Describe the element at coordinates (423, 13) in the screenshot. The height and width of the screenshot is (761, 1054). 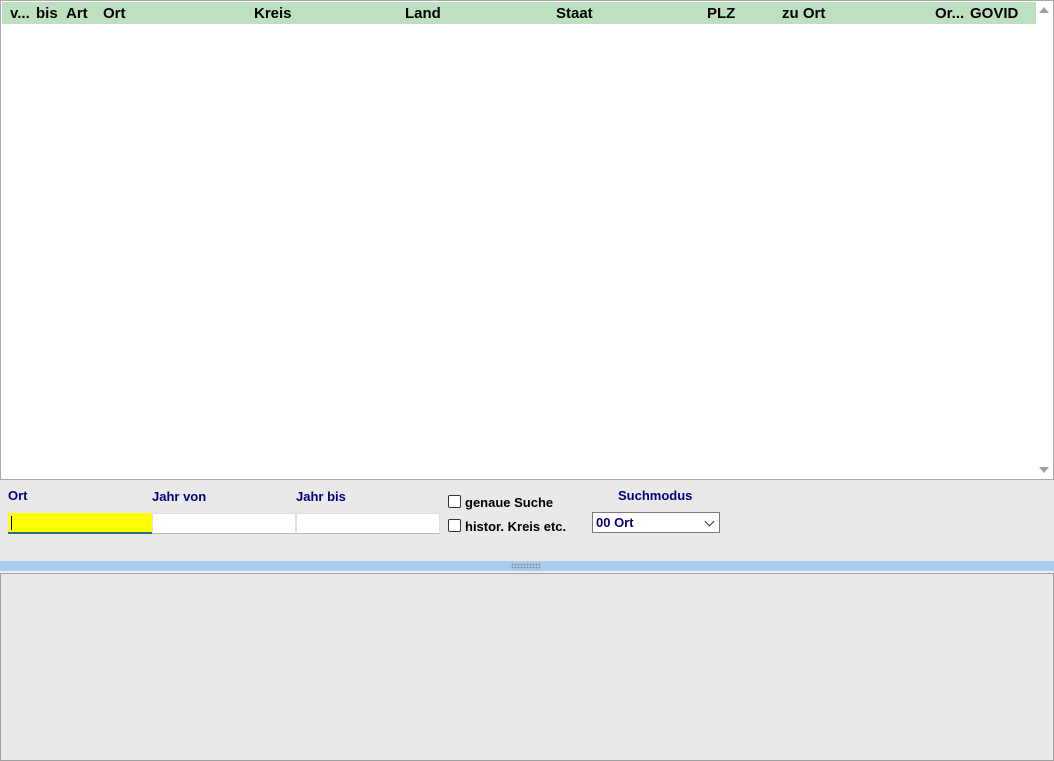
I see `column-header-land: Land` at that location.